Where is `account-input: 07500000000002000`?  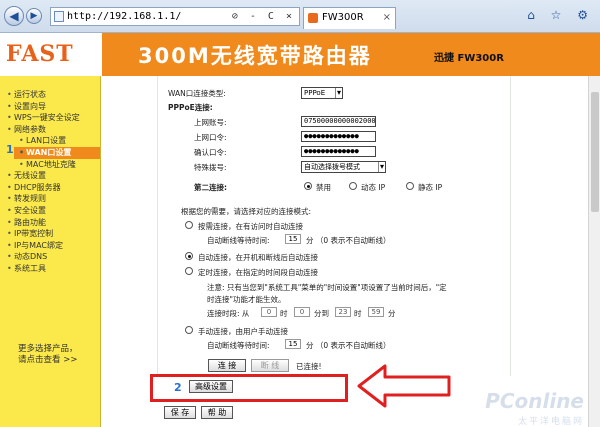 account-input: 07500000000002000 is located at coordinates (338, 121).